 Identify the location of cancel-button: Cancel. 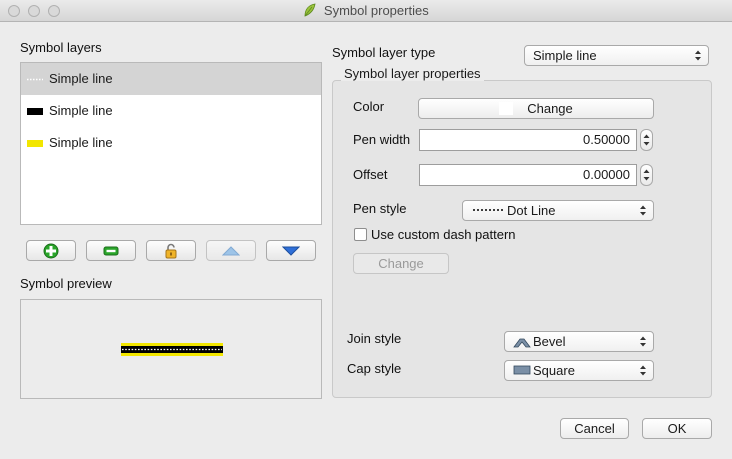
(594, 428).